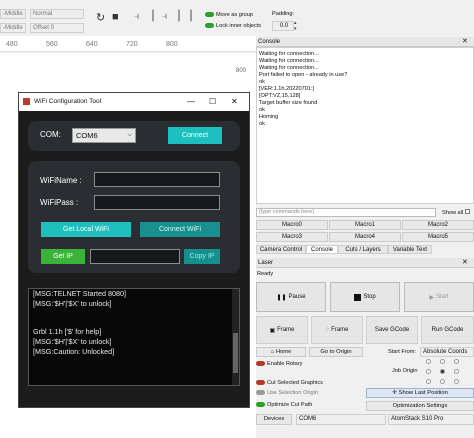 This screenshot has width=474, height=438. What do you see at coordinates (229, 15) in the screenshot?
I see `move-as-group-toggle: Move as group` at bounding box center [229, 15].